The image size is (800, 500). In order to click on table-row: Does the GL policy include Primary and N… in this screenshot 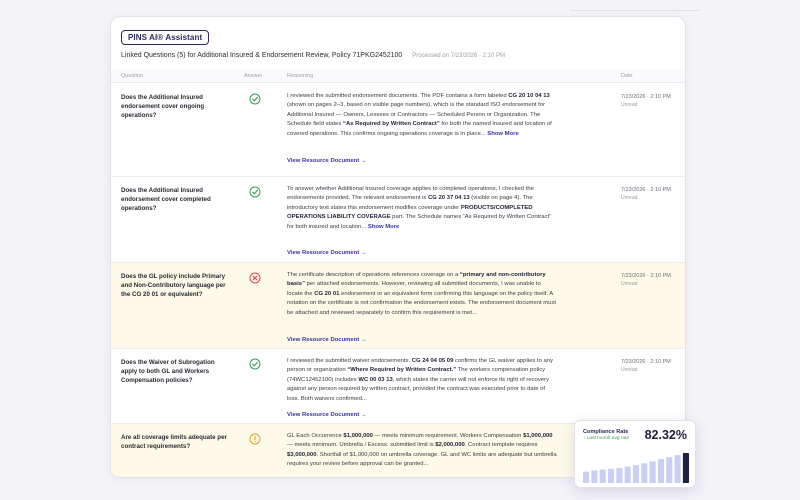, I will do `click(398, 306)`.